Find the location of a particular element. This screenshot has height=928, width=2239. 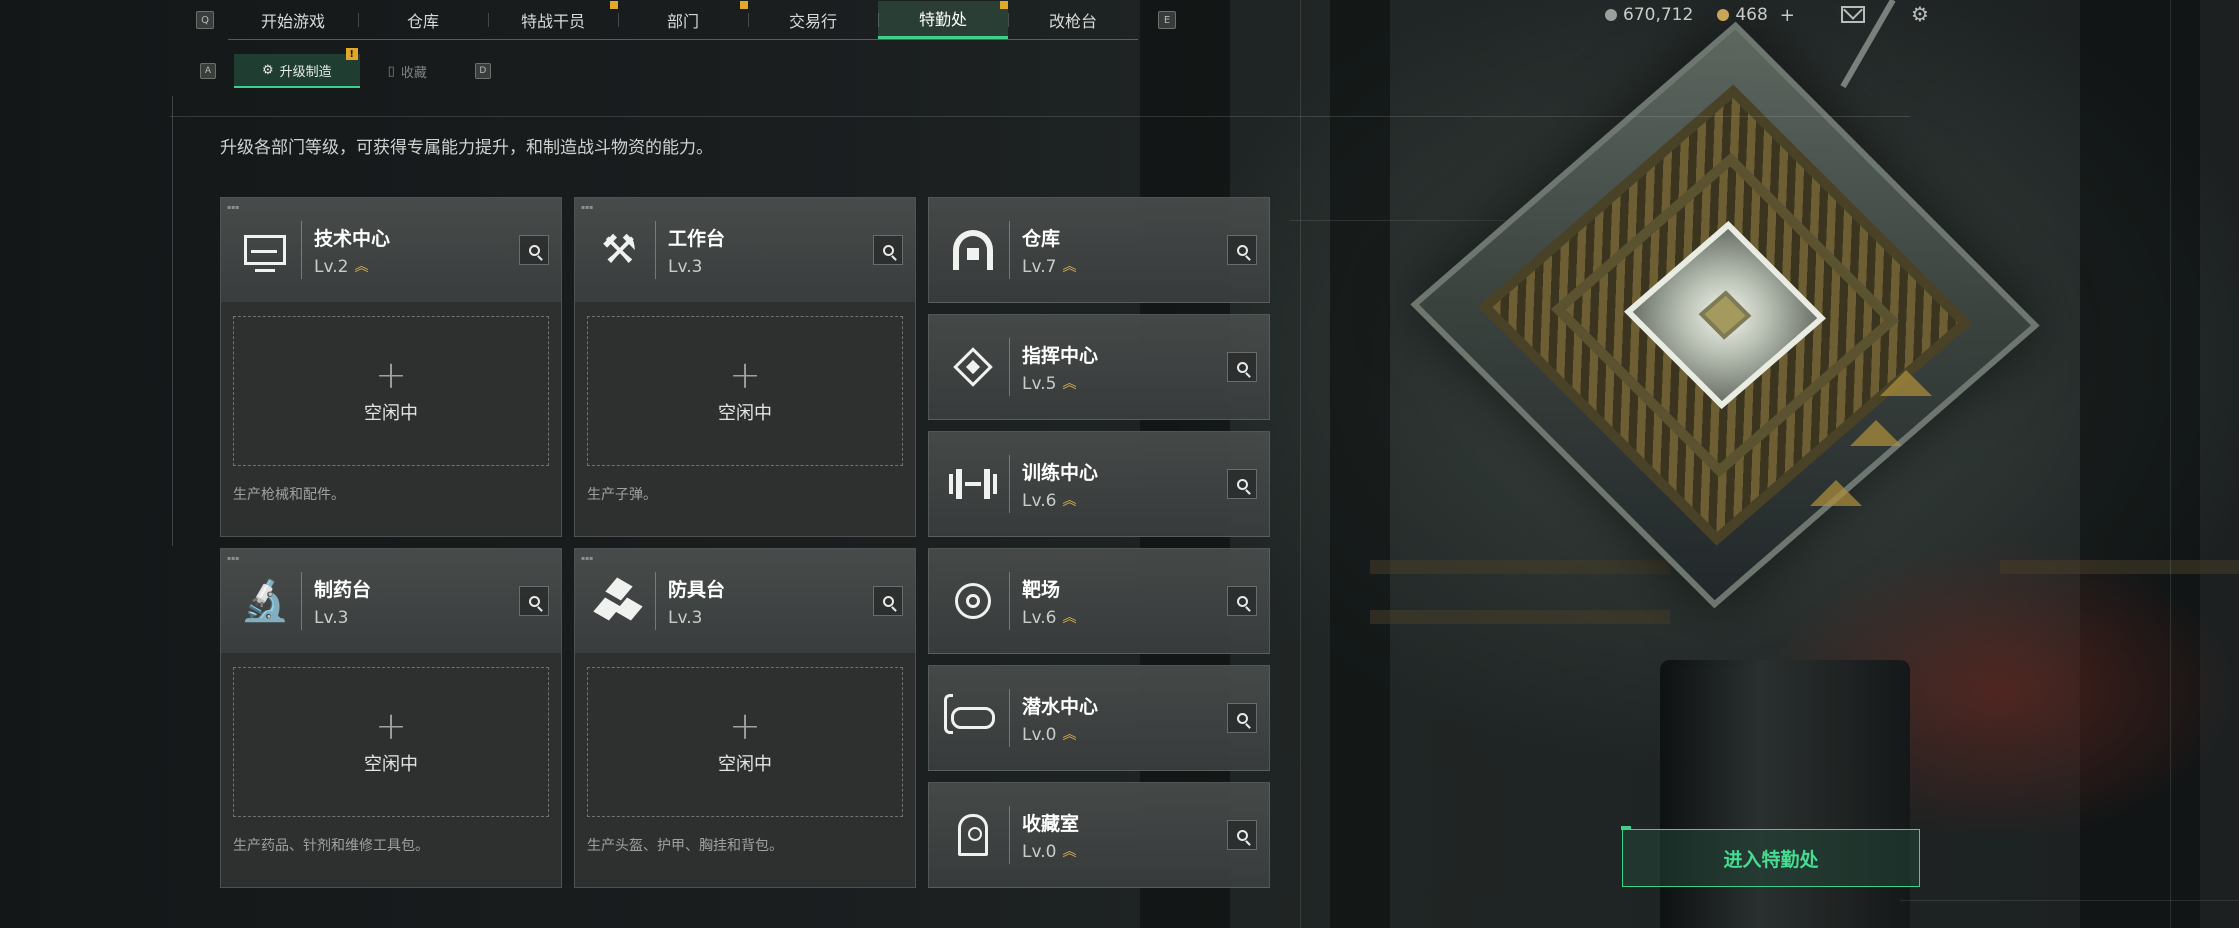

department-card-workbench: ▪▪▪ ⚒ 工作台 Lv.3 + 空闲中 生产子弹。 is located at coordinates (745, 367).